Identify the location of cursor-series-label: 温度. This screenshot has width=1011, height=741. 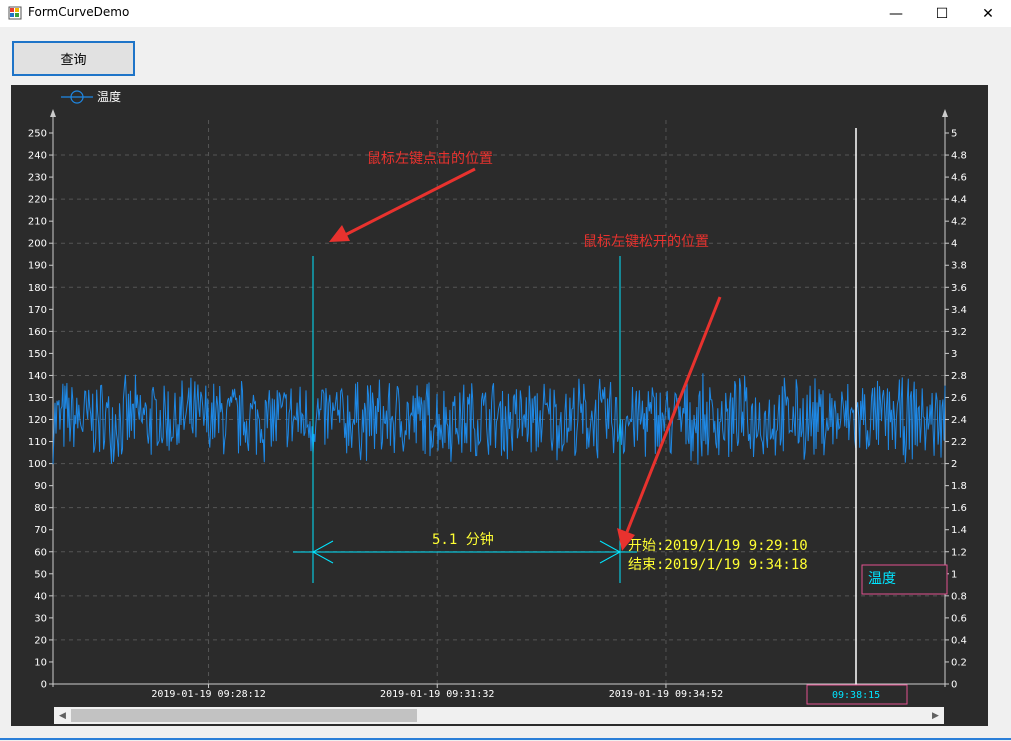
(882, 579).